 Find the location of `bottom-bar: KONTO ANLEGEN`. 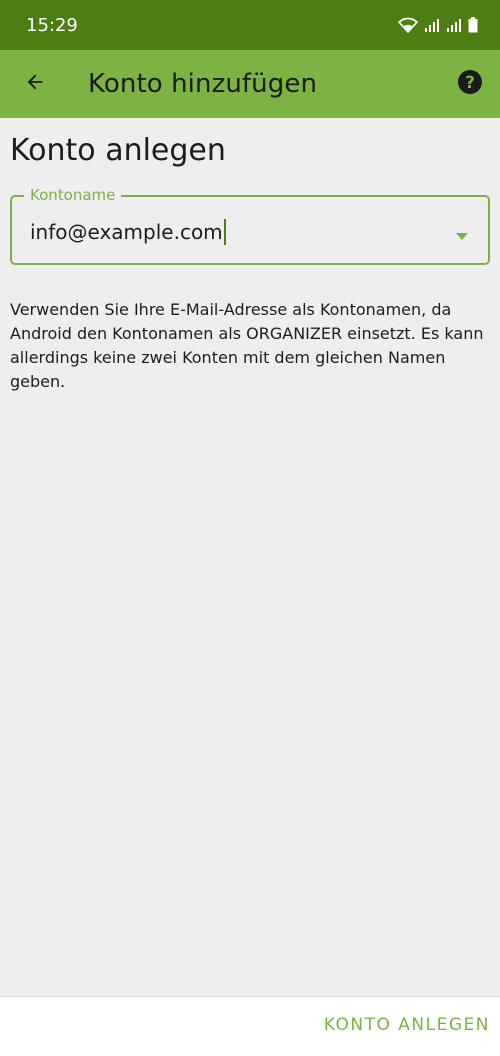

bottom-bar: KONTO ANLEGEN is located at coordinates (250, 1026).